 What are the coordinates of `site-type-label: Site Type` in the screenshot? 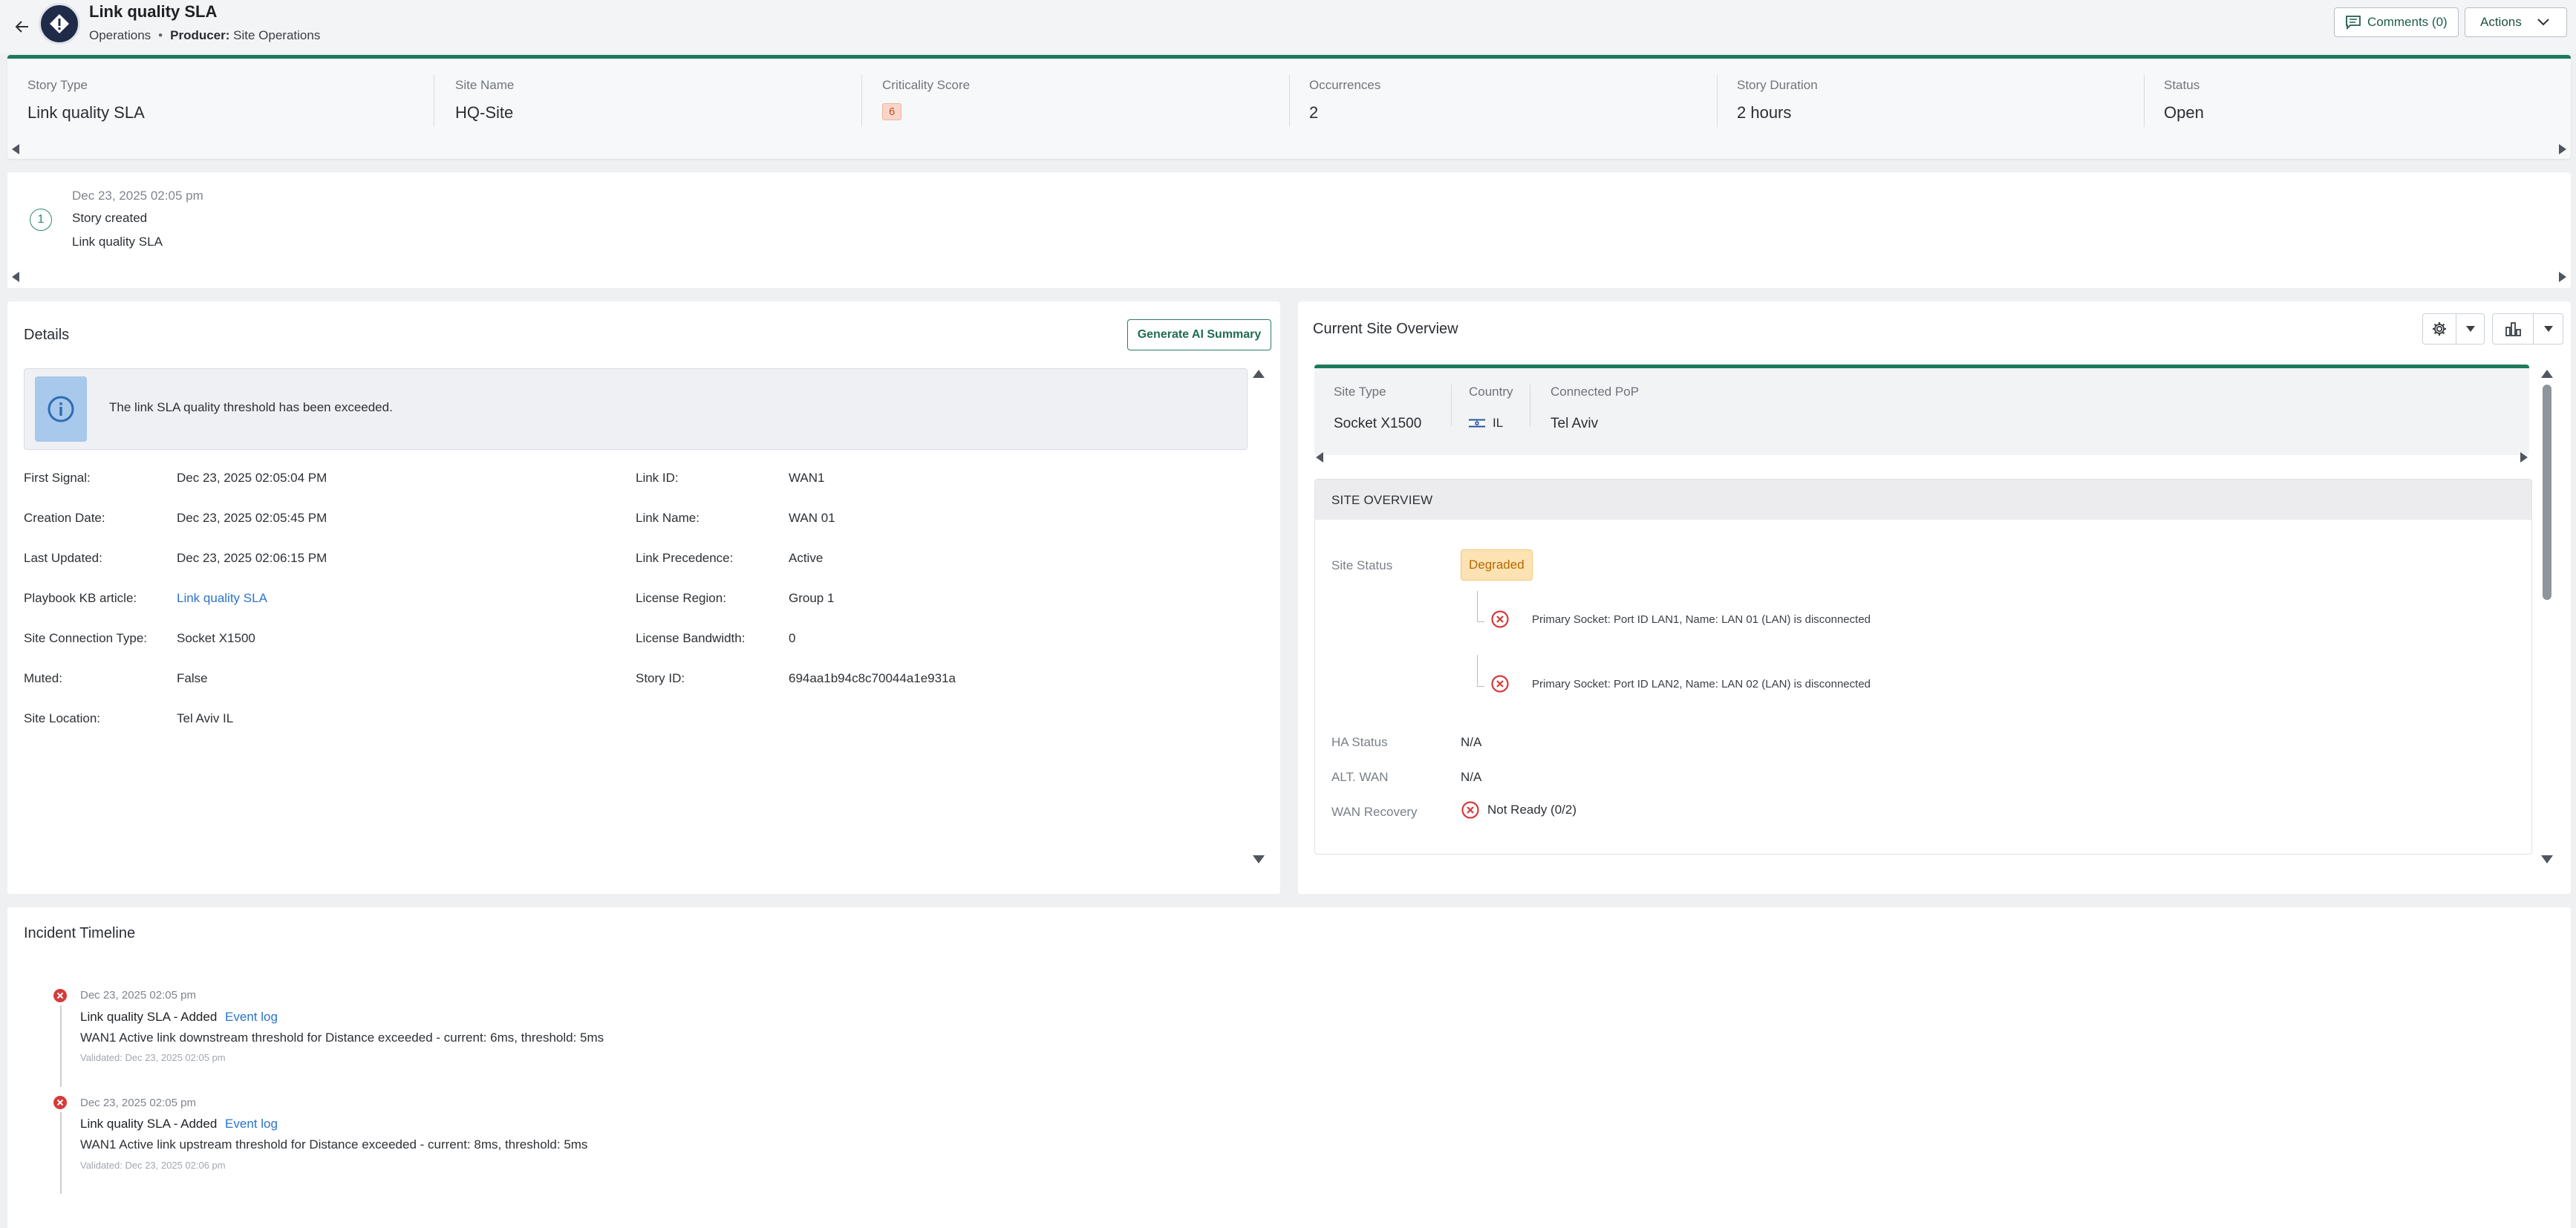 It's located at (1360, 392).